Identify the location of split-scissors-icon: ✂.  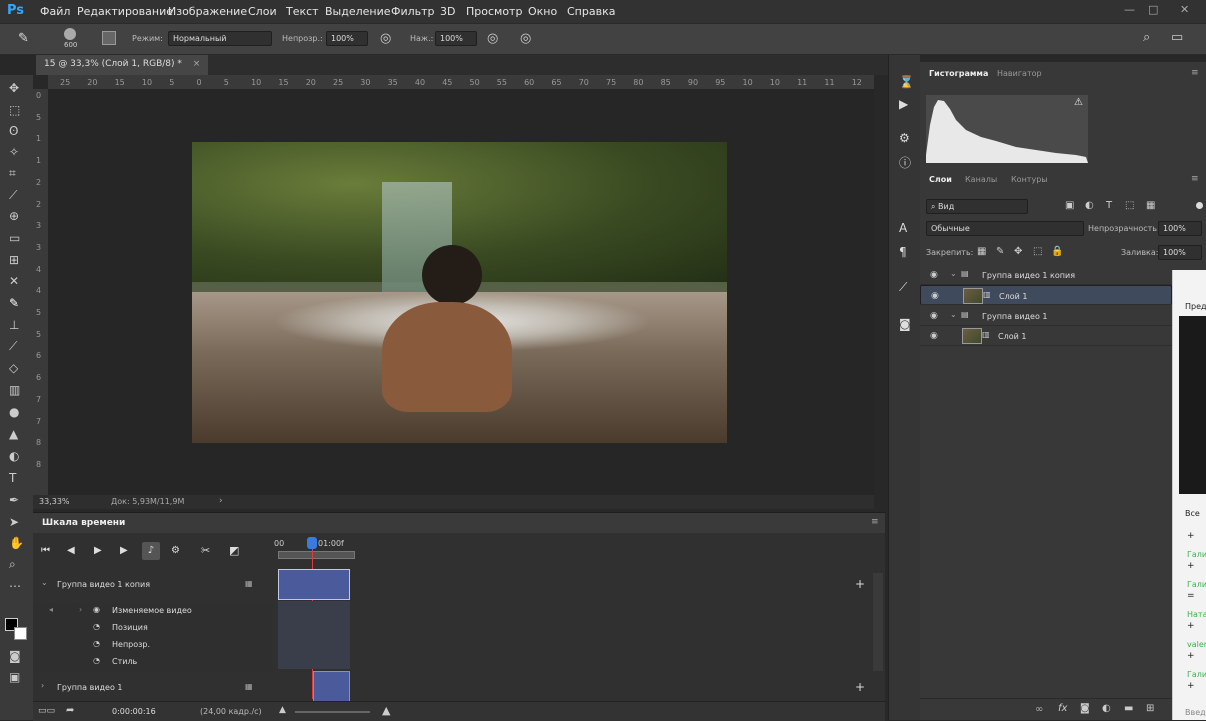
(205, 550).